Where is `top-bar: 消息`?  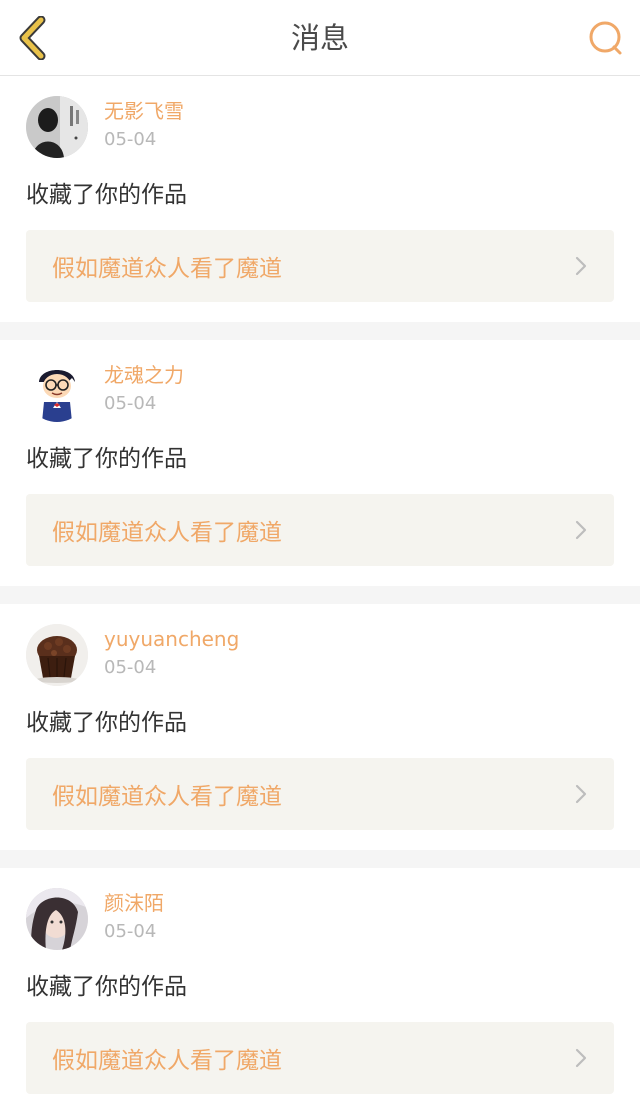
top-bar: 消息 is located at coordinates (320, 38).